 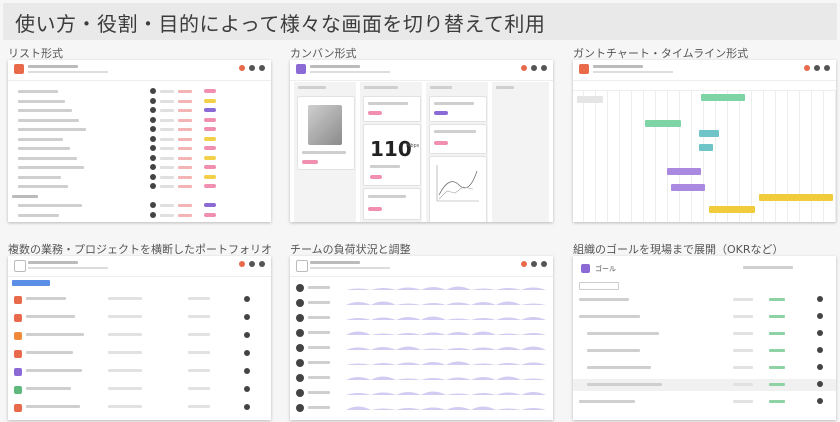 I want to click on gantt-view-screenshot, so click(x=704, y=141).